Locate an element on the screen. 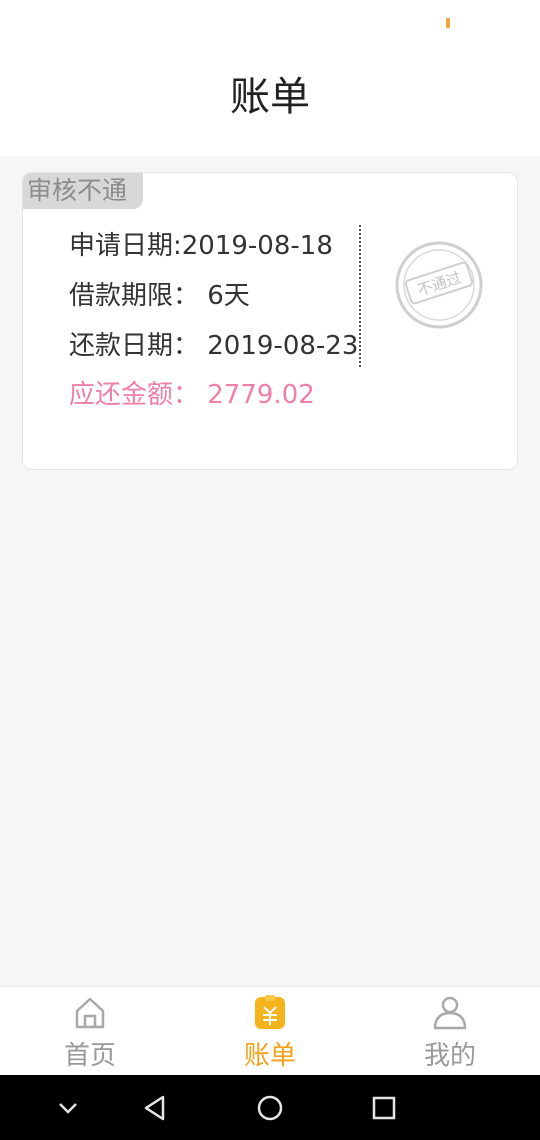 Image resolution: width=540 pixels, height=1140 pixels. tab-home: 首页 is located at coordinates (90, 1031).